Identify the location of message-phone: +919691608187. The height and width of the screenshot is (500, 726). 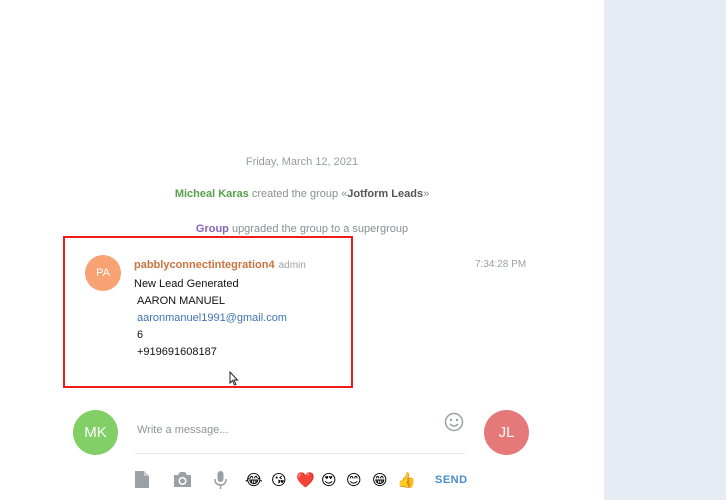
(177, 352).